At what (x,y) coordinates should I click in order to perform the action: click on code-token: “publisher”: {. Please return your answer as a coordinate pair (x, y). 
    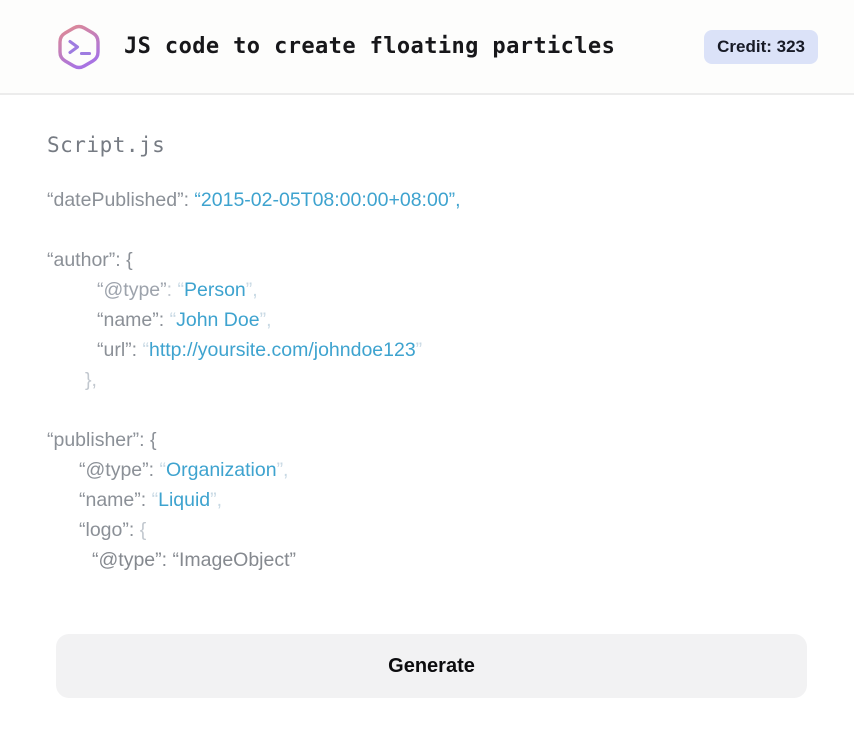
    Looking at the image, I should click on (102, 440).